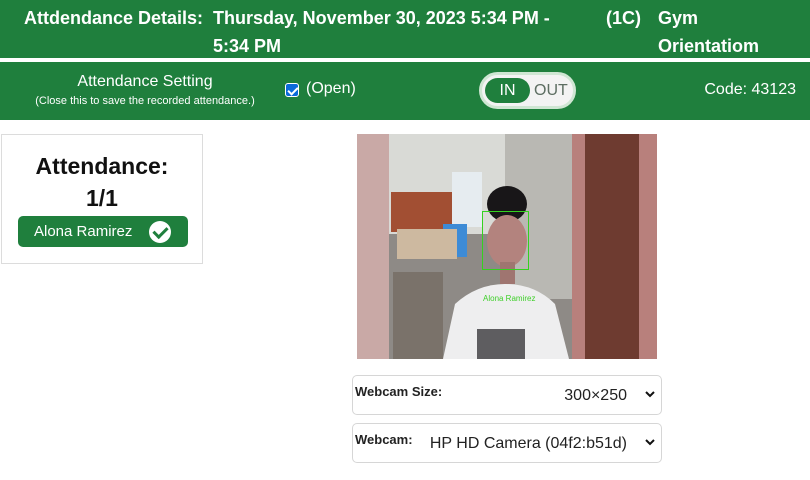 The image size is (810, 480). I want to click on webcam-size-label: Webcam Size:, so click(399, 391).